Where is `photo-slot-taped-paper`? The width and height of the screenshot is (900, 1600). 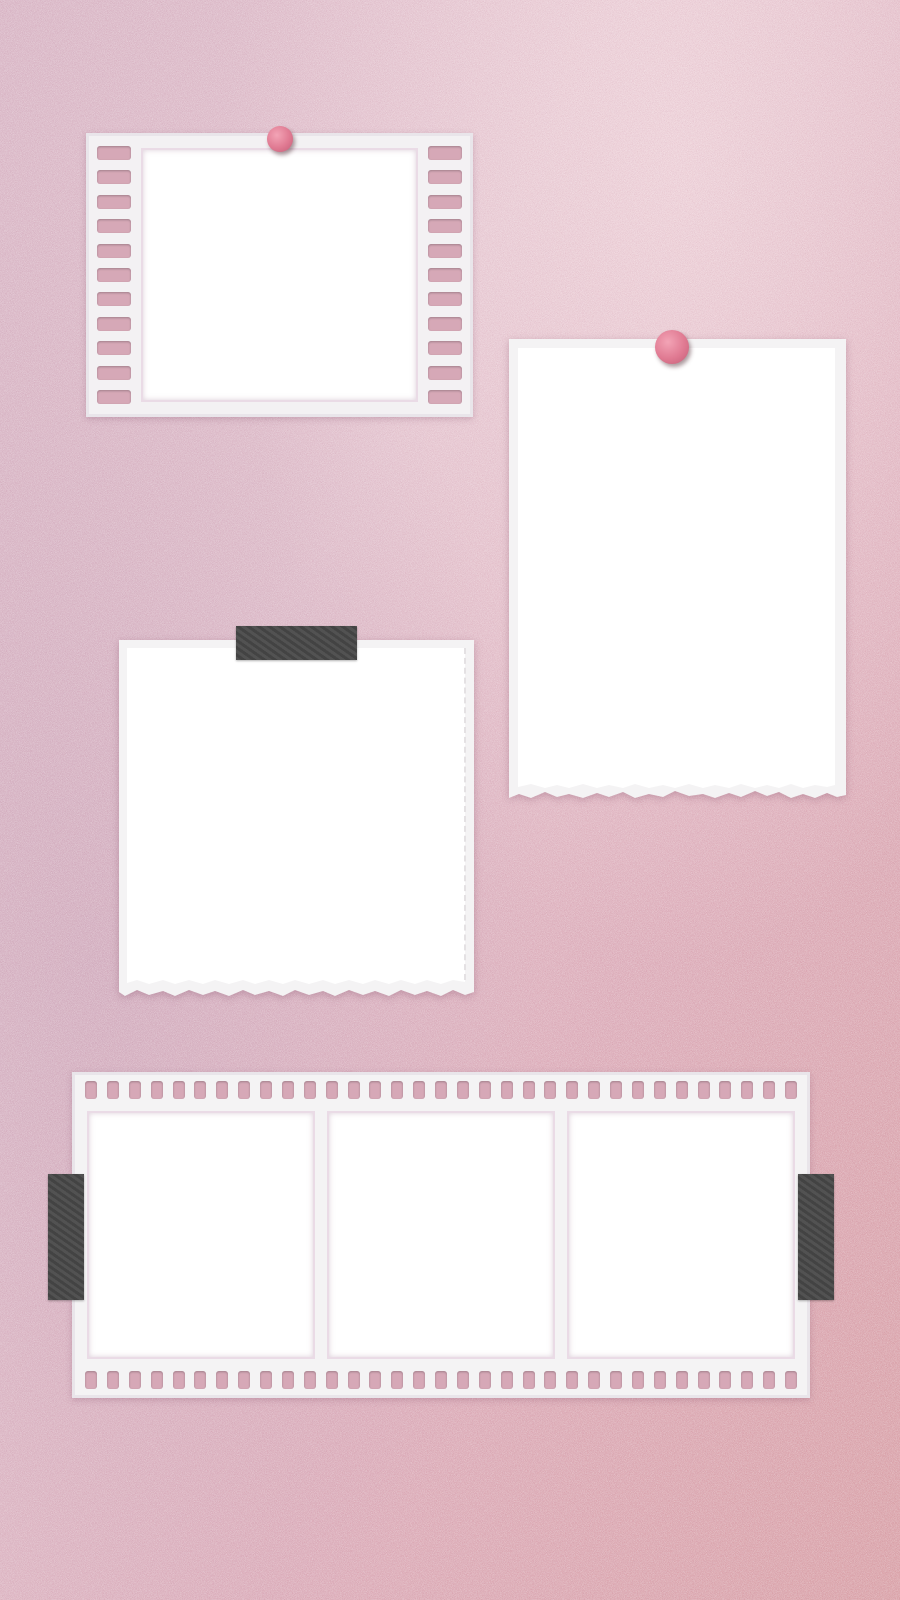
photo-slot-taped-paper is located at coordinates (295, 815).